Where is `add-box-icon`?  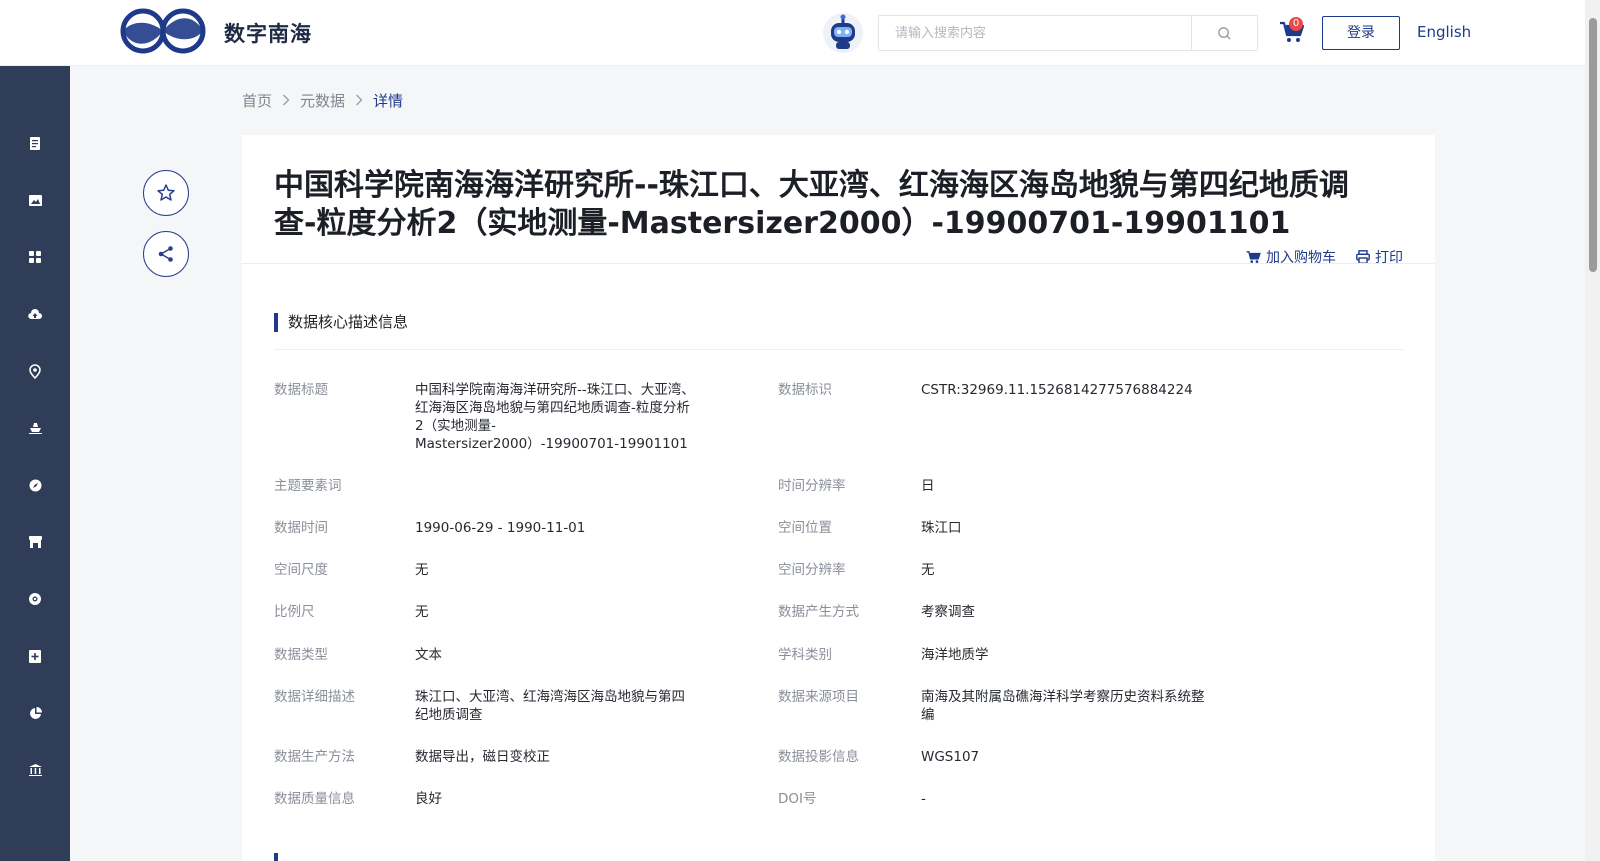 add-box-icon is located at coordinates (35, 656).